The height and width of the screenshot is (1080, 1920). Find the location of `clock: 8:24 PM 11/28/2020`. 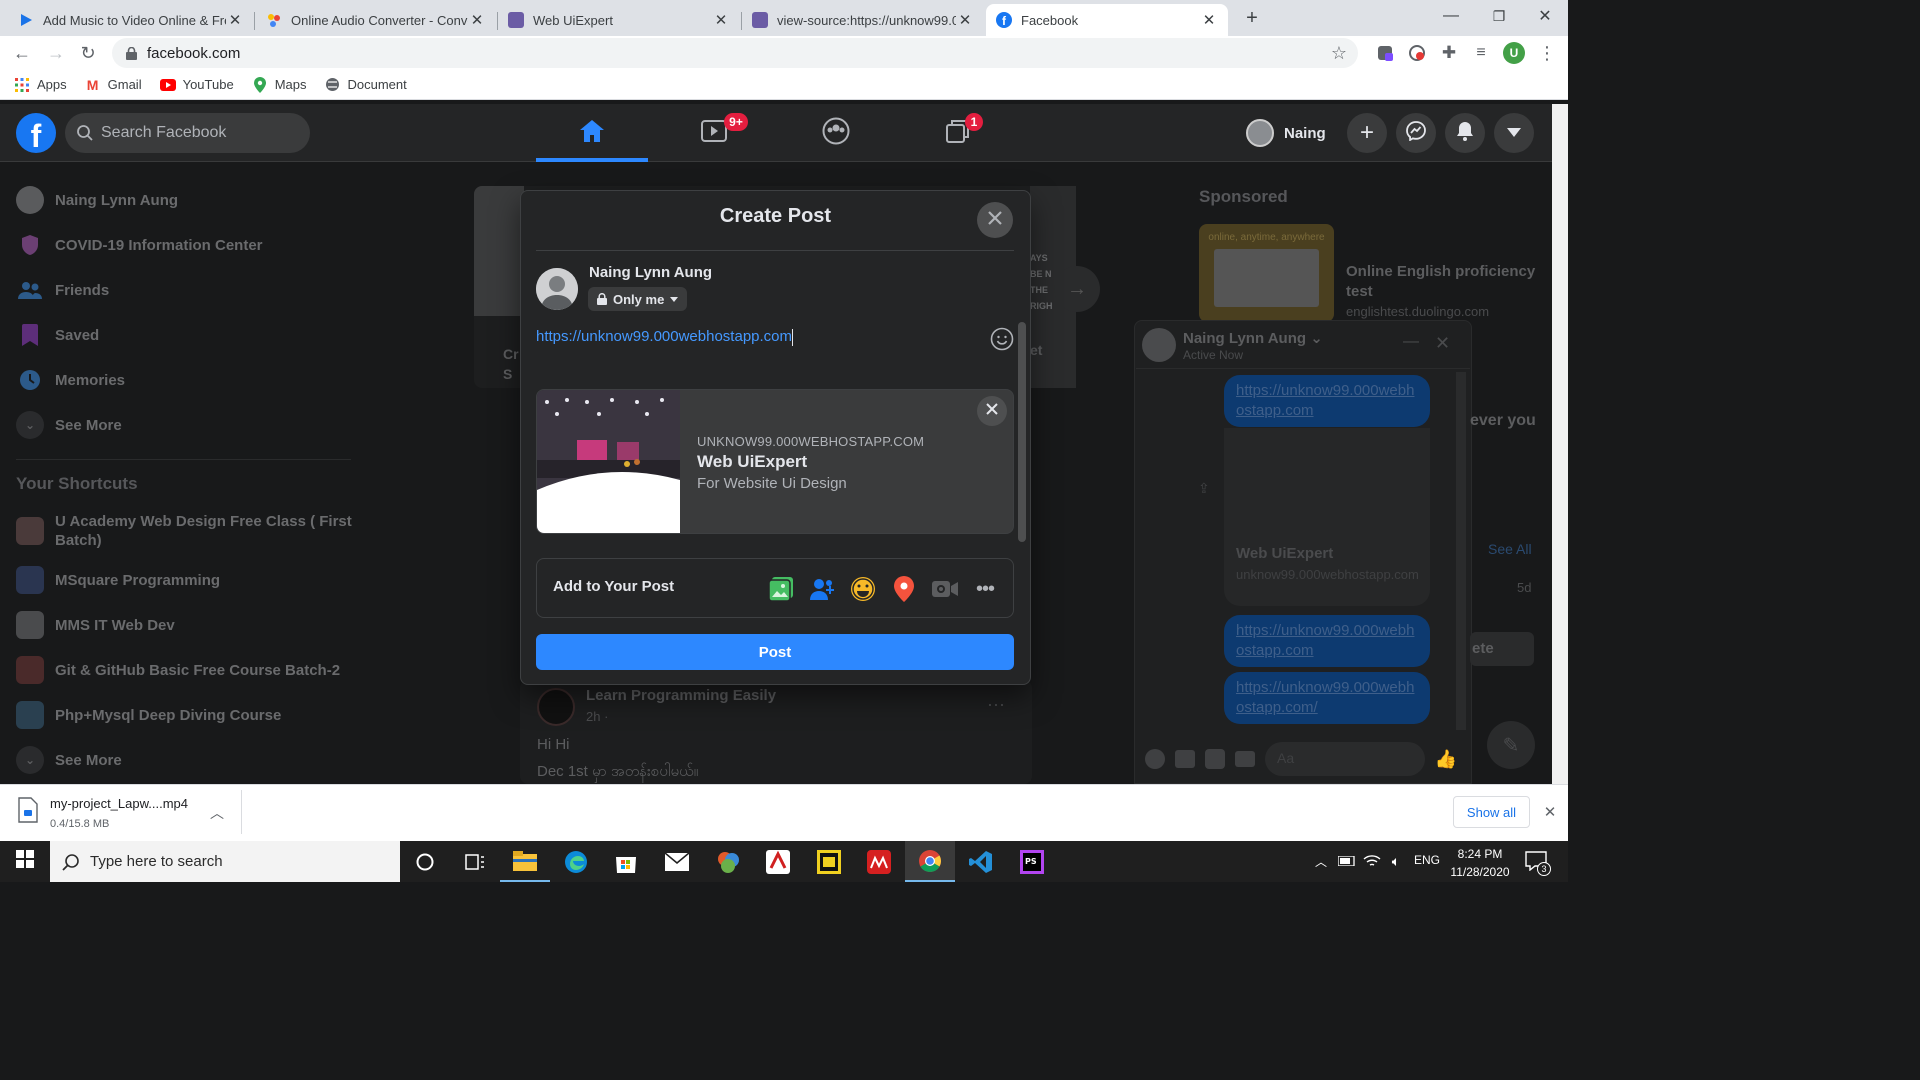

clock: 8:24 PM 11/28/2020 is located at coordinates (1480, 863).